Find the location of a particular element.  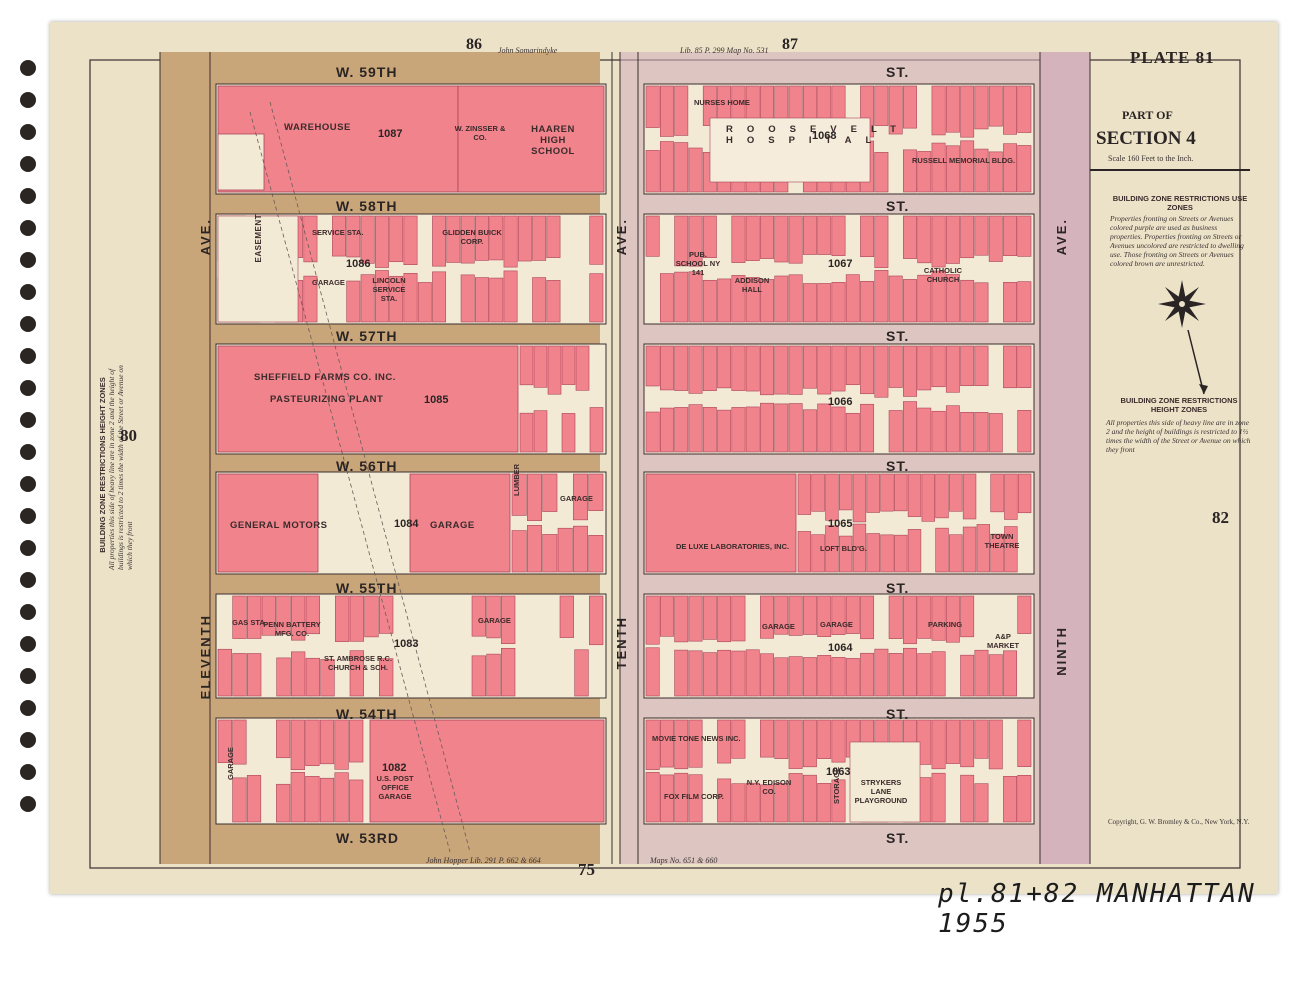

deluxe-footprint is located at coordinates (721, 523).